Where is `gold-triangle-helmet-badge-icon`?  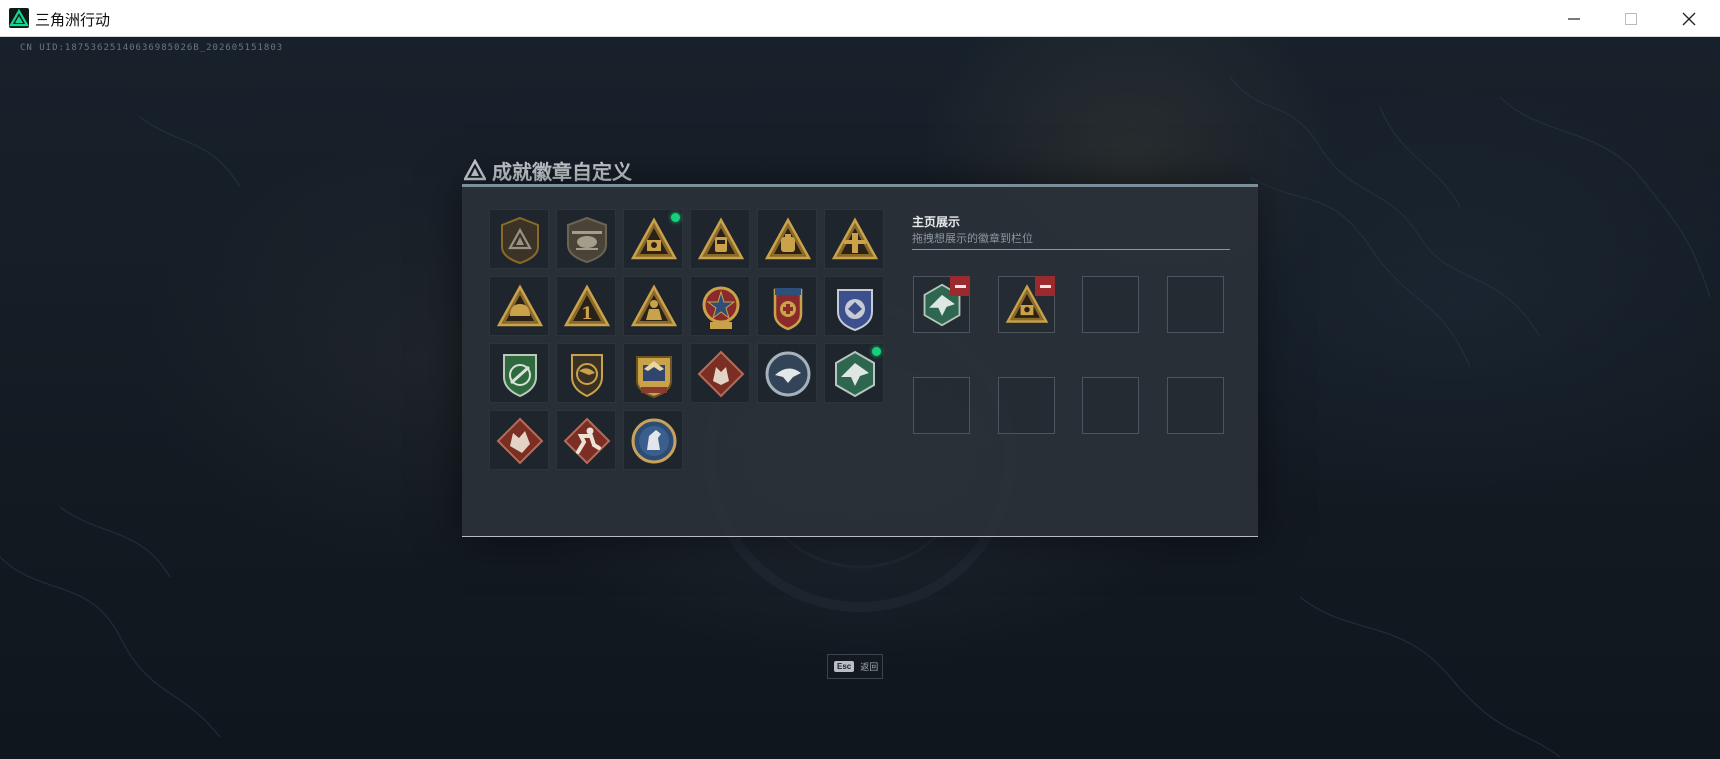
gold-triangle-helmet-badge-icon is located at coordinates (520, 305).